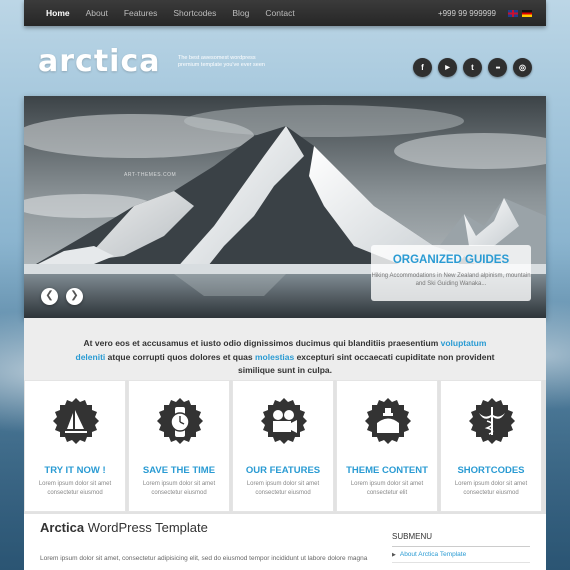 The width and height of the screenshot is (570, 570). Describe the element at coordinates (522, 67) in the screenshot. I see `rss-icon: ◎` at that location.